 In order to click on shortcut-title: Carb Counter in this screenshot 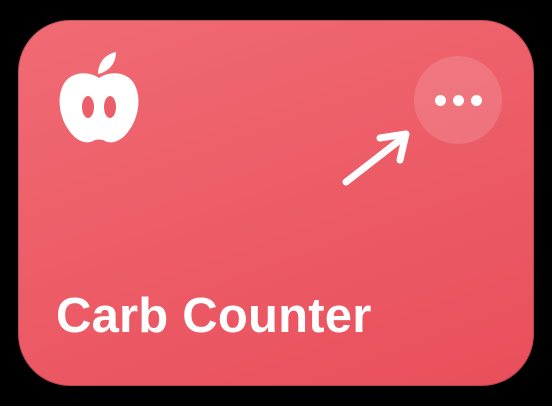, I will do `click(214, 316)`.